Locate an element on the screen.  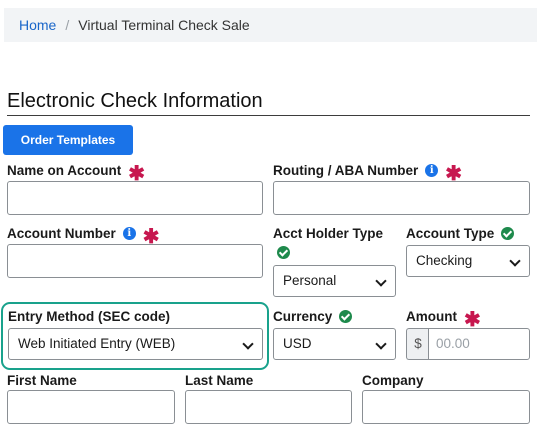
section-title: Electronic Check Information is located at coordinates (268, 102).